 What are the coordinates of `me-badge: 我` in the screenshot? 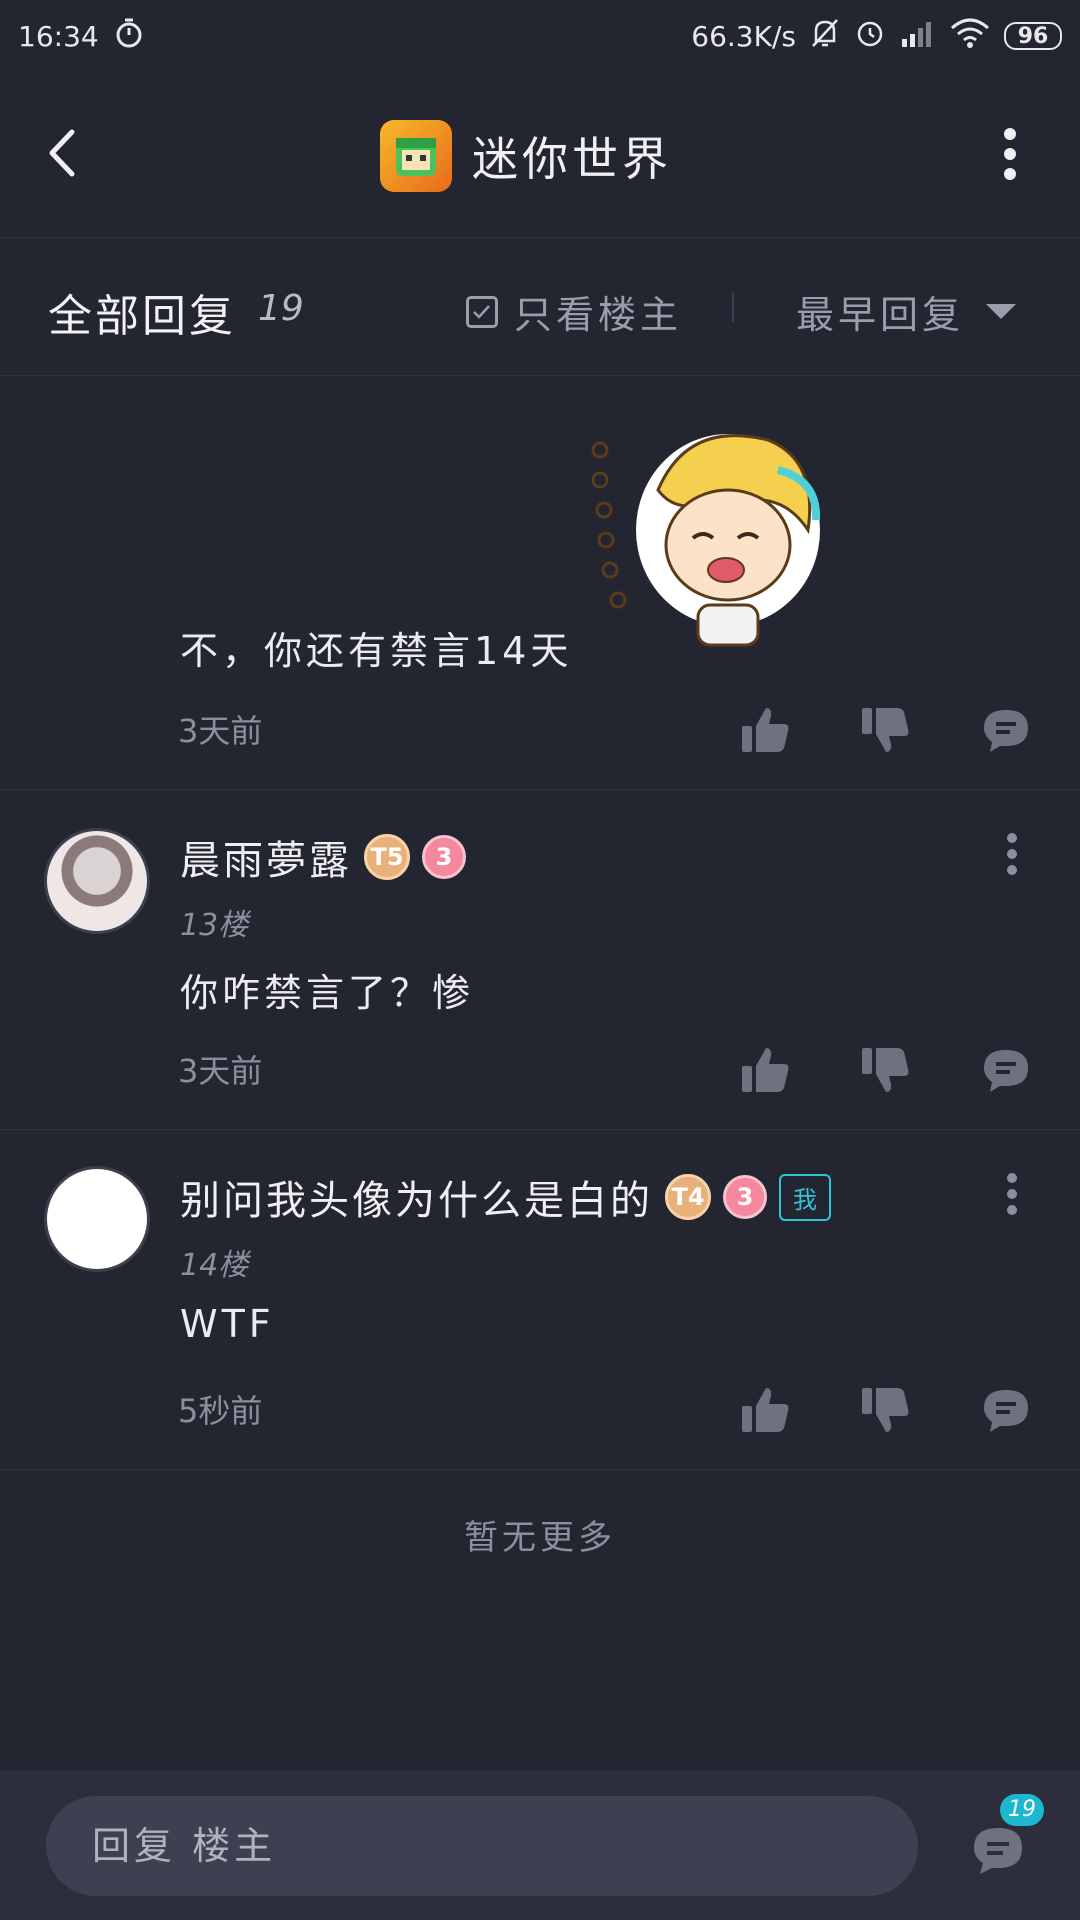 It's located at (805, 1197).